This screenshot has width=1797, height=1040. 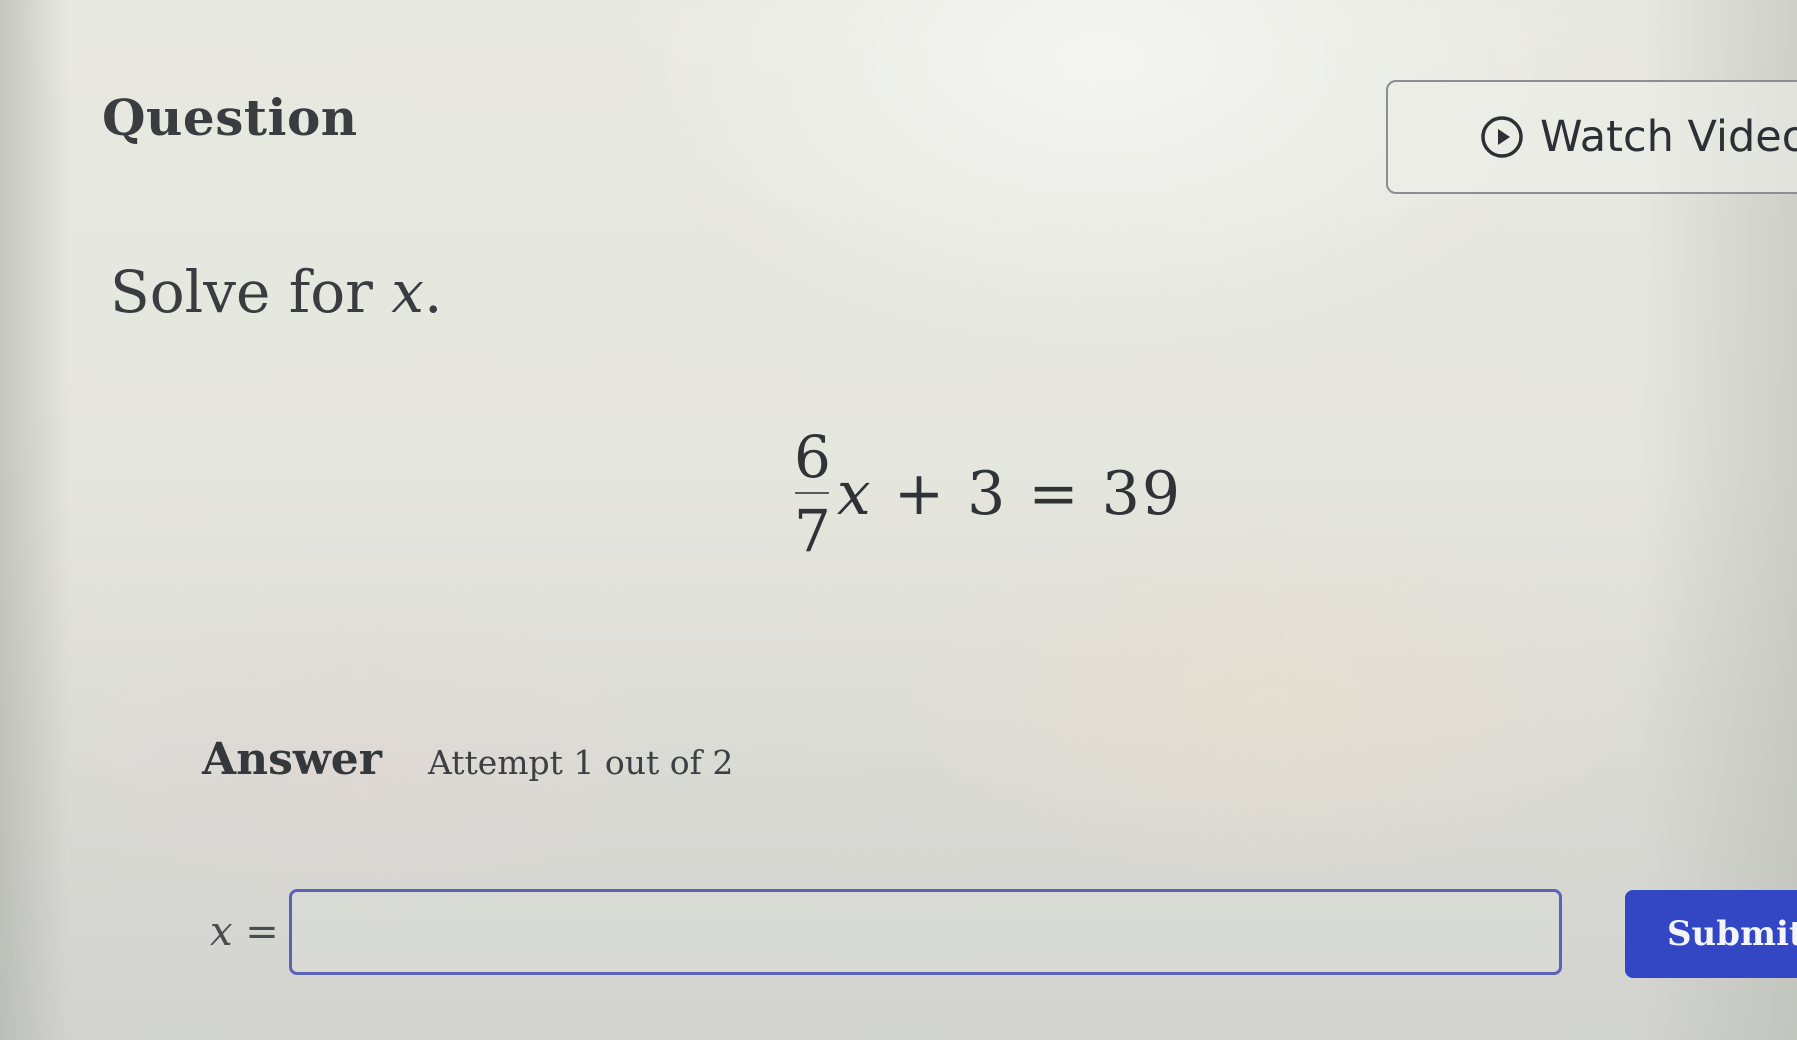 What do you see at coordinates (812, 494) in the screenshot?
I see `fraction: 6 7` at bounding box center [812, 494].